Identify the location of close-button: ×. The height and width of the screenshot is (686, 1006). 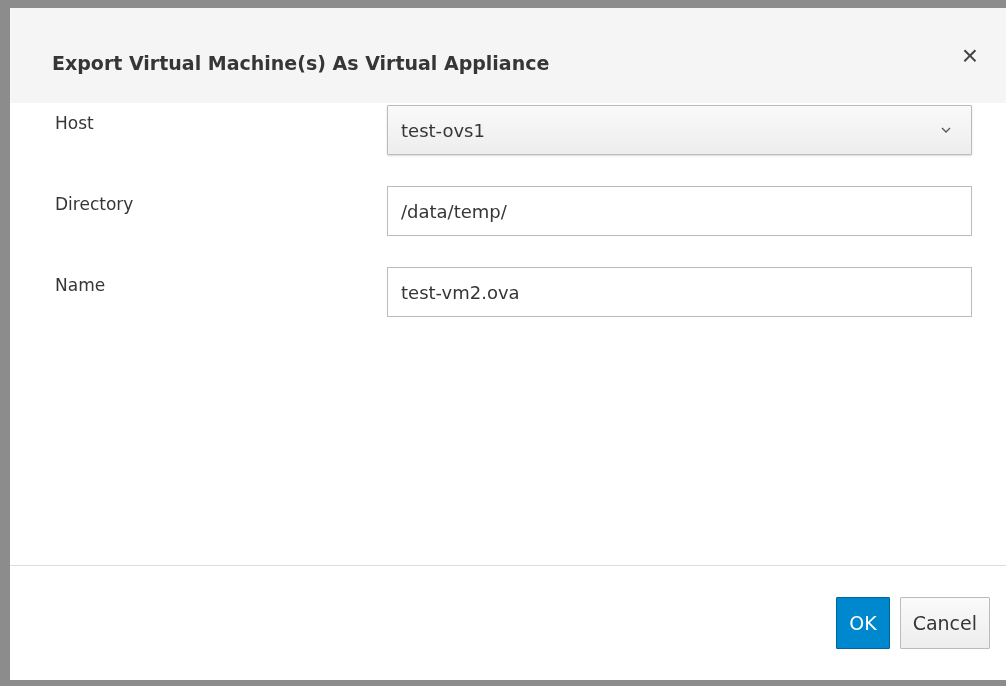
(969, 55).